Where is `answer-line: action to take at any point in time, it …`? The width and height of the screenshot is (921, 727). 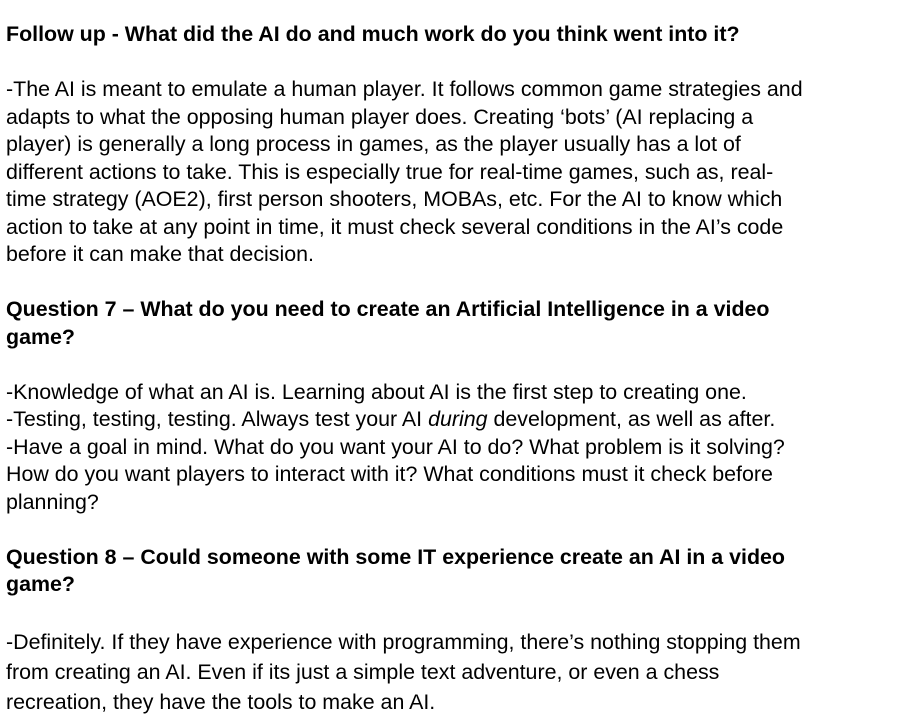
answer-line: action to take at any point in time, it … is located at coordinates (395, 226).